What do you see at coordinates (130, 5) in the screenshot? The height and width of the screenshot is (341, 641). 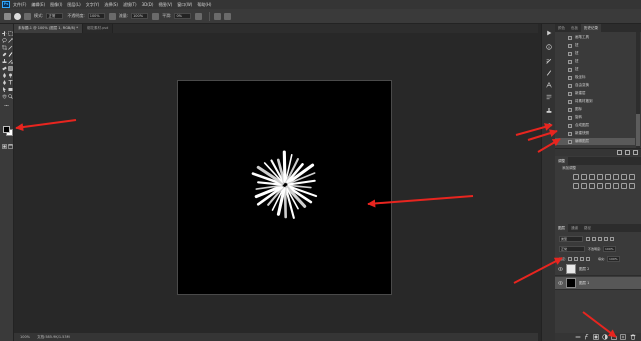 I see `menu-filter: 滤镜(T)` at bounding box center [130, 5].